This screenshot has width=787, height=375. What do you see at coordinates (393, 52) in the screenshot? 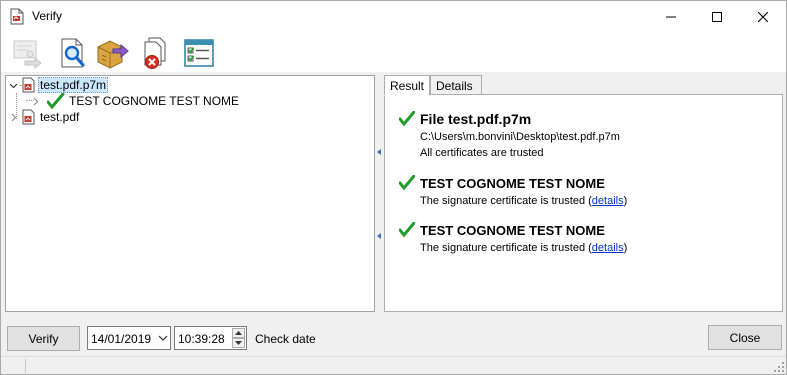
I see `toolbar` at bounding box center [393, 52].